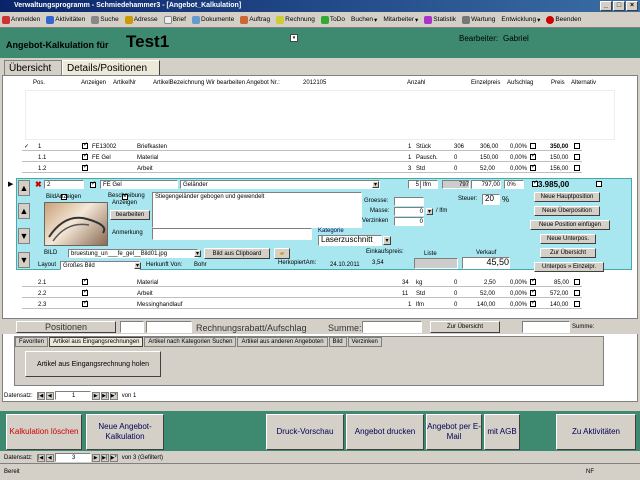 This screenshot has width=640, height=480. What do you see at coordinates (514, 184) in the screenshot?
I see `aufschlag-field: 0%` at bounding box center [514, 184].